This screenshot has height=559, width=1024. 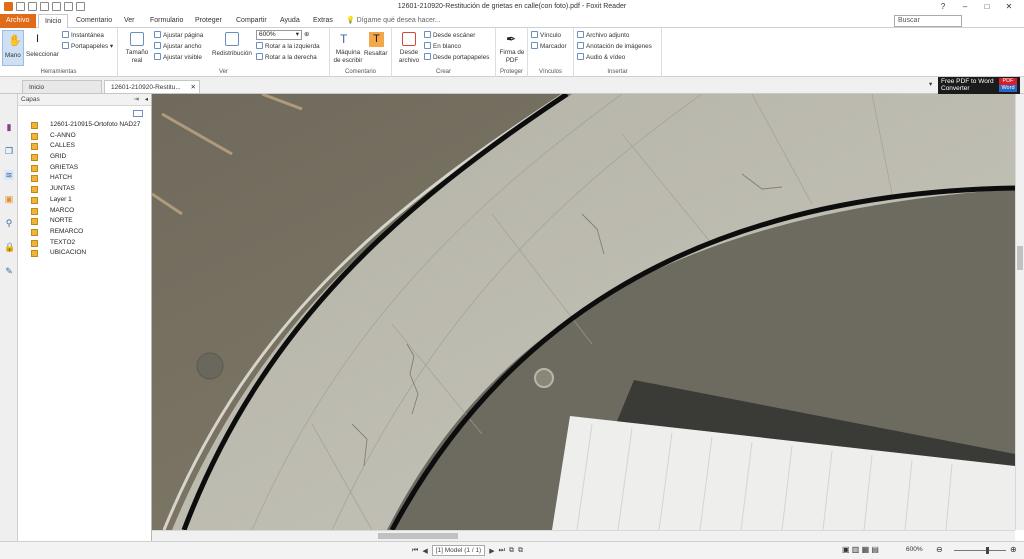 What do you see at coordinates (43, 48) in the screenshot?
I see `select-tool-button: I Seleccionar` at bounding box center [43, 48].